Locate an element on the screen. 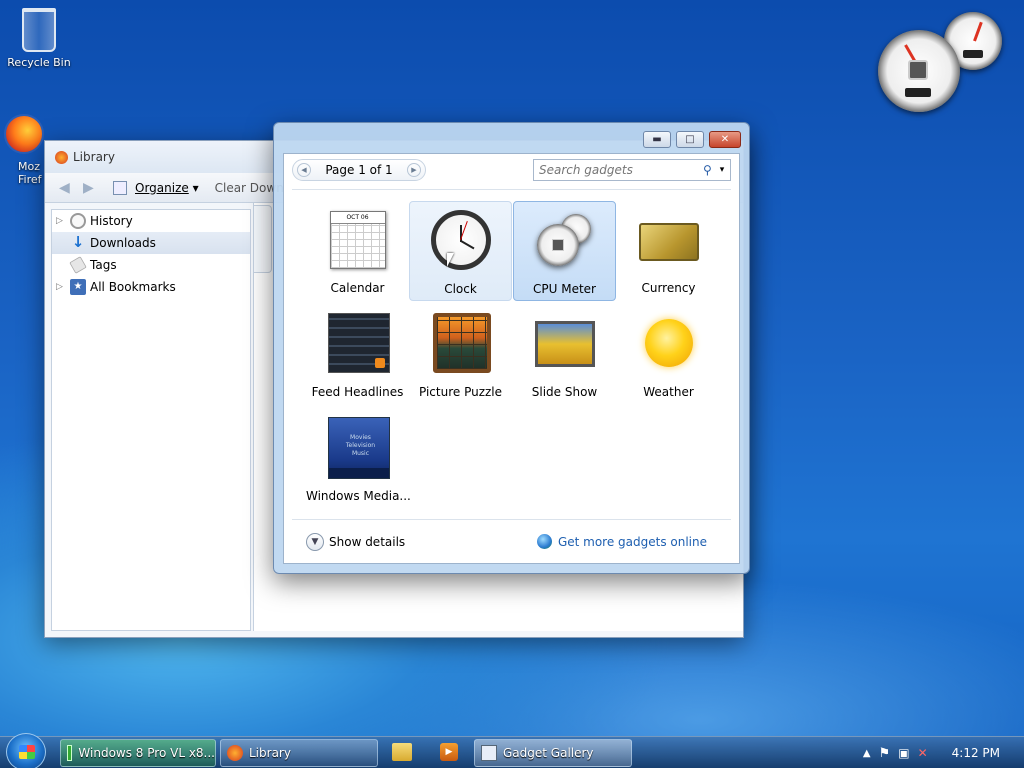  download-entry is located at coordinates (263, 239).